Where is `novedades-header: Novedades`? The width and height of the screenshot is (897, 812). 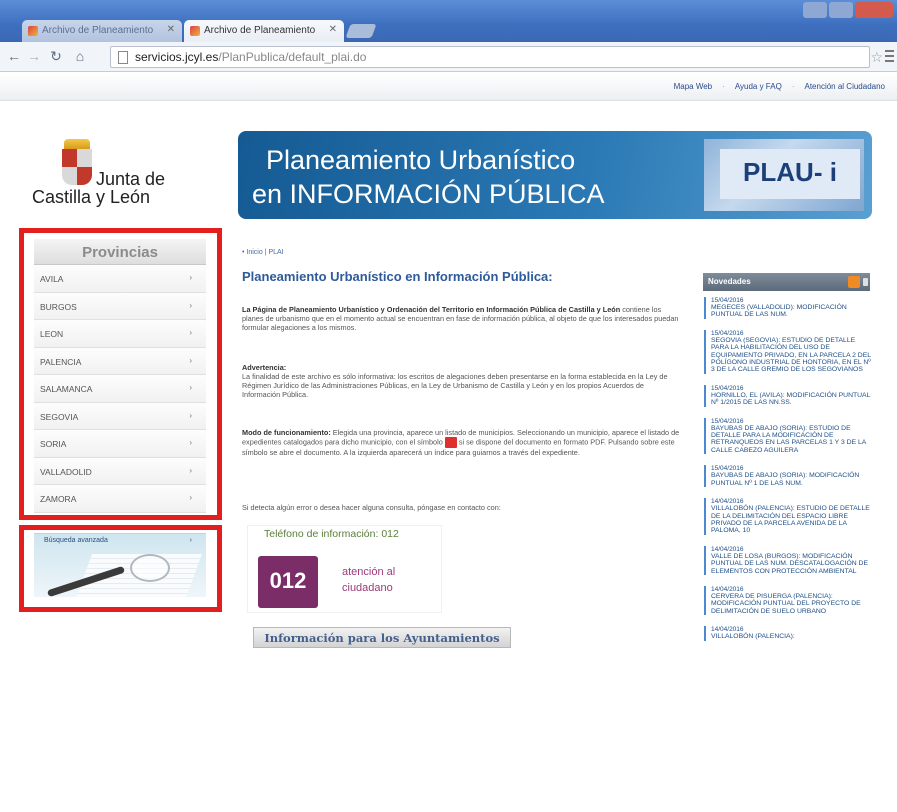 novedades-header: Novedades is located at coordinates (786, 282).